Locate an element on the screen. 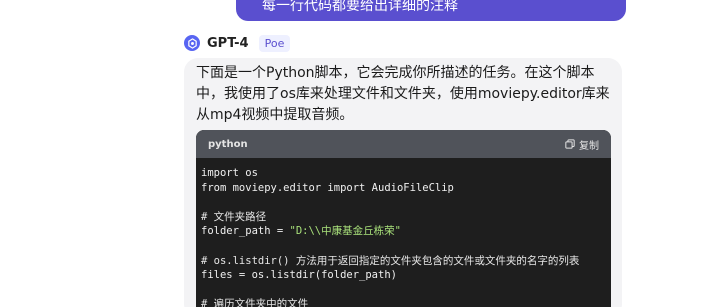  code-line: from moviepy.editor import AudioFileClip is located at coordinates (327, 187).